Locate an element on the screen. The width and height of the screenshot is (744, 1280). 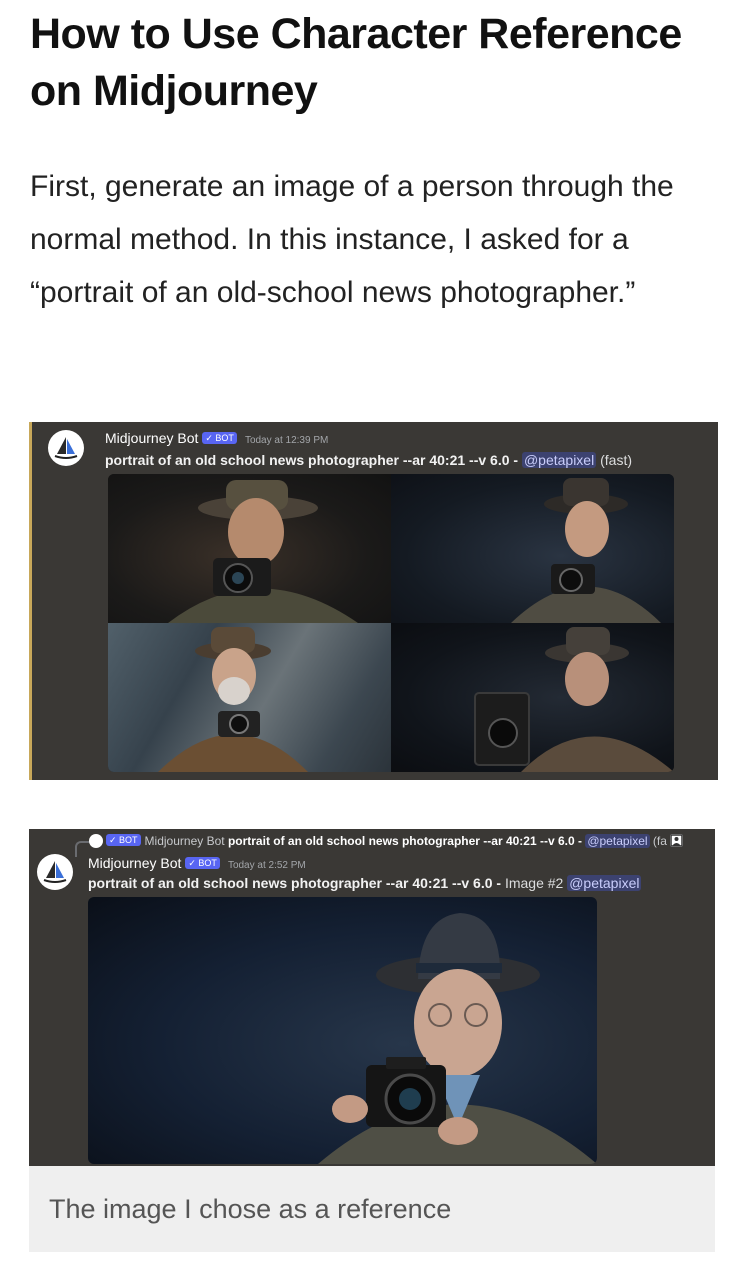
message-header: Midjourney Bot ✓ BOT Today at 12:39 PM is located at coordinates (216, 439).